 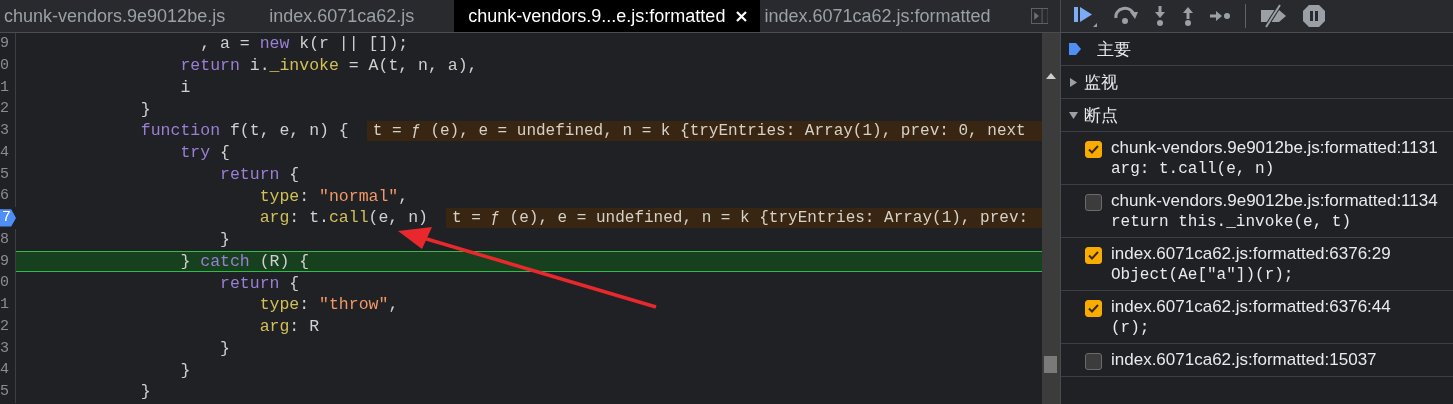 I want to click on step-out-button, so click(x=1188, y=16).